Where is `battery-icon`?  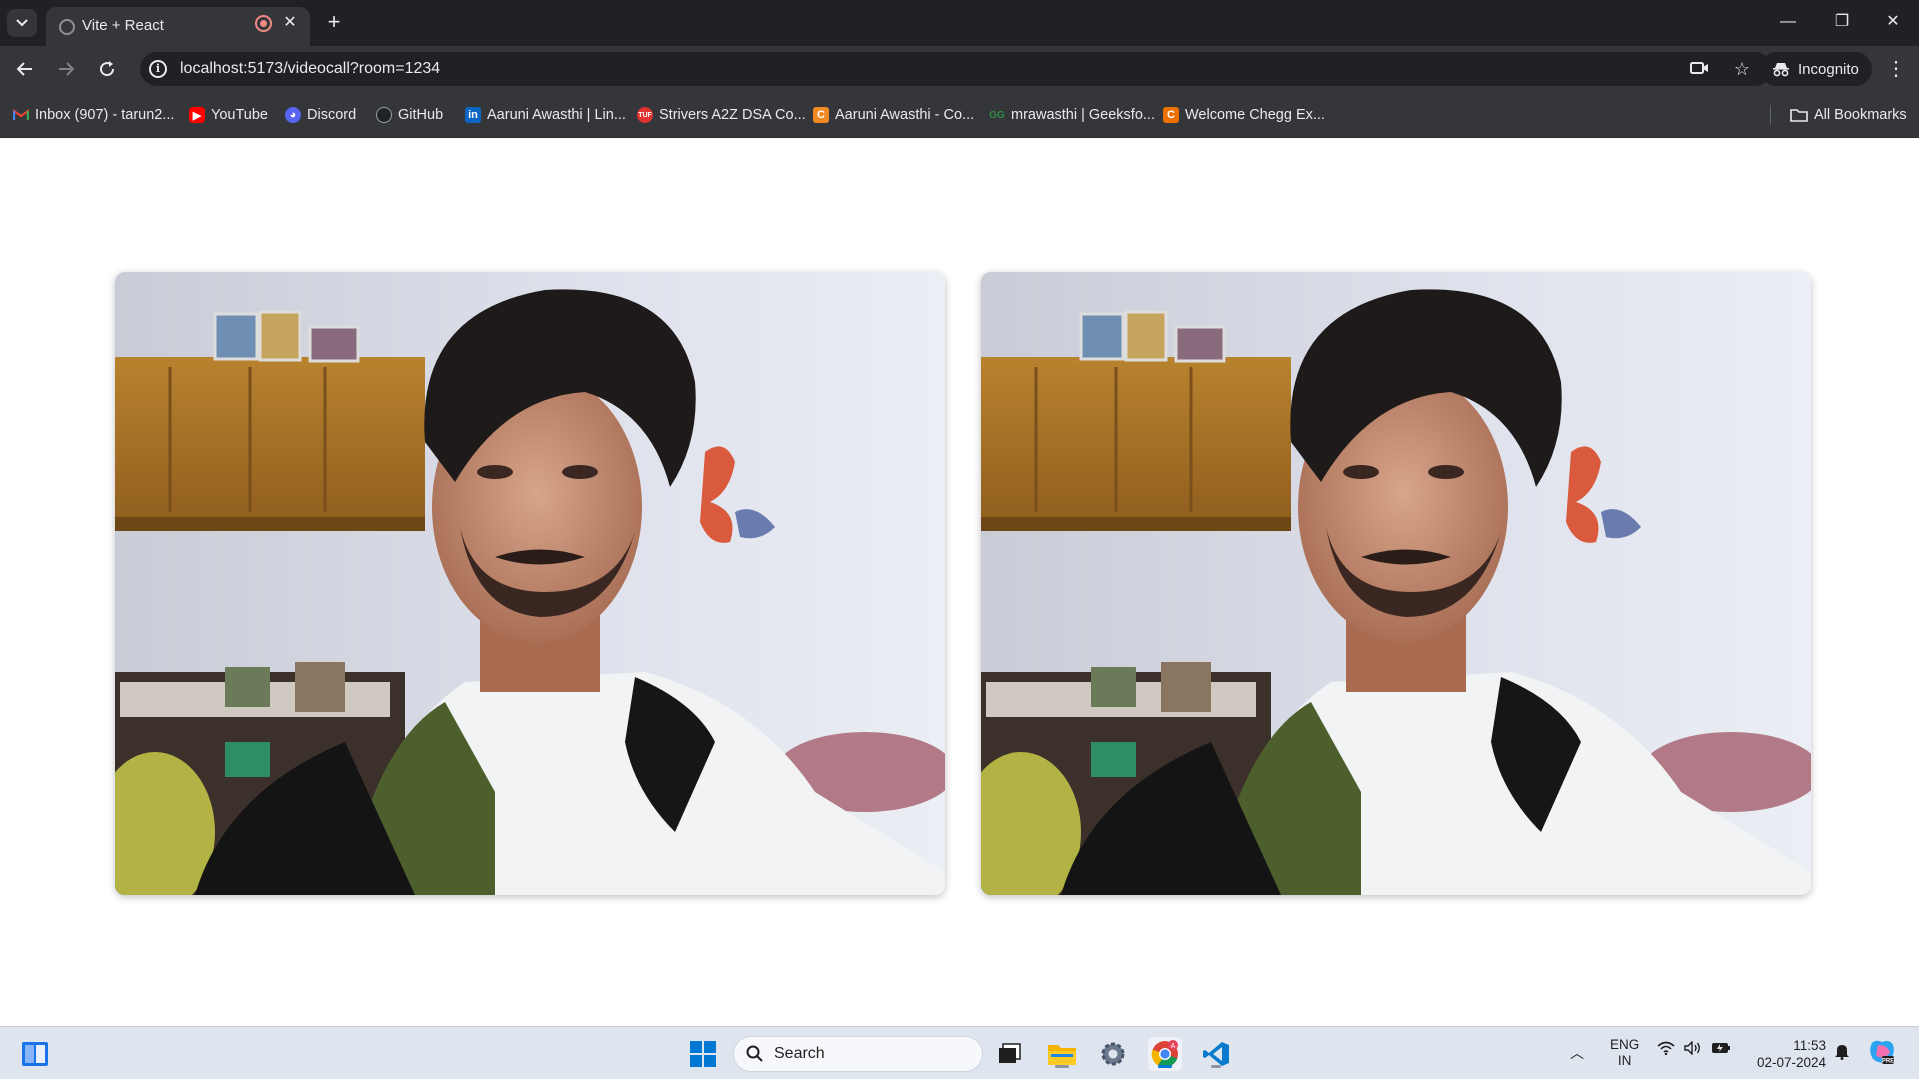
battery-icon is located at coordinates (1721, 1048).